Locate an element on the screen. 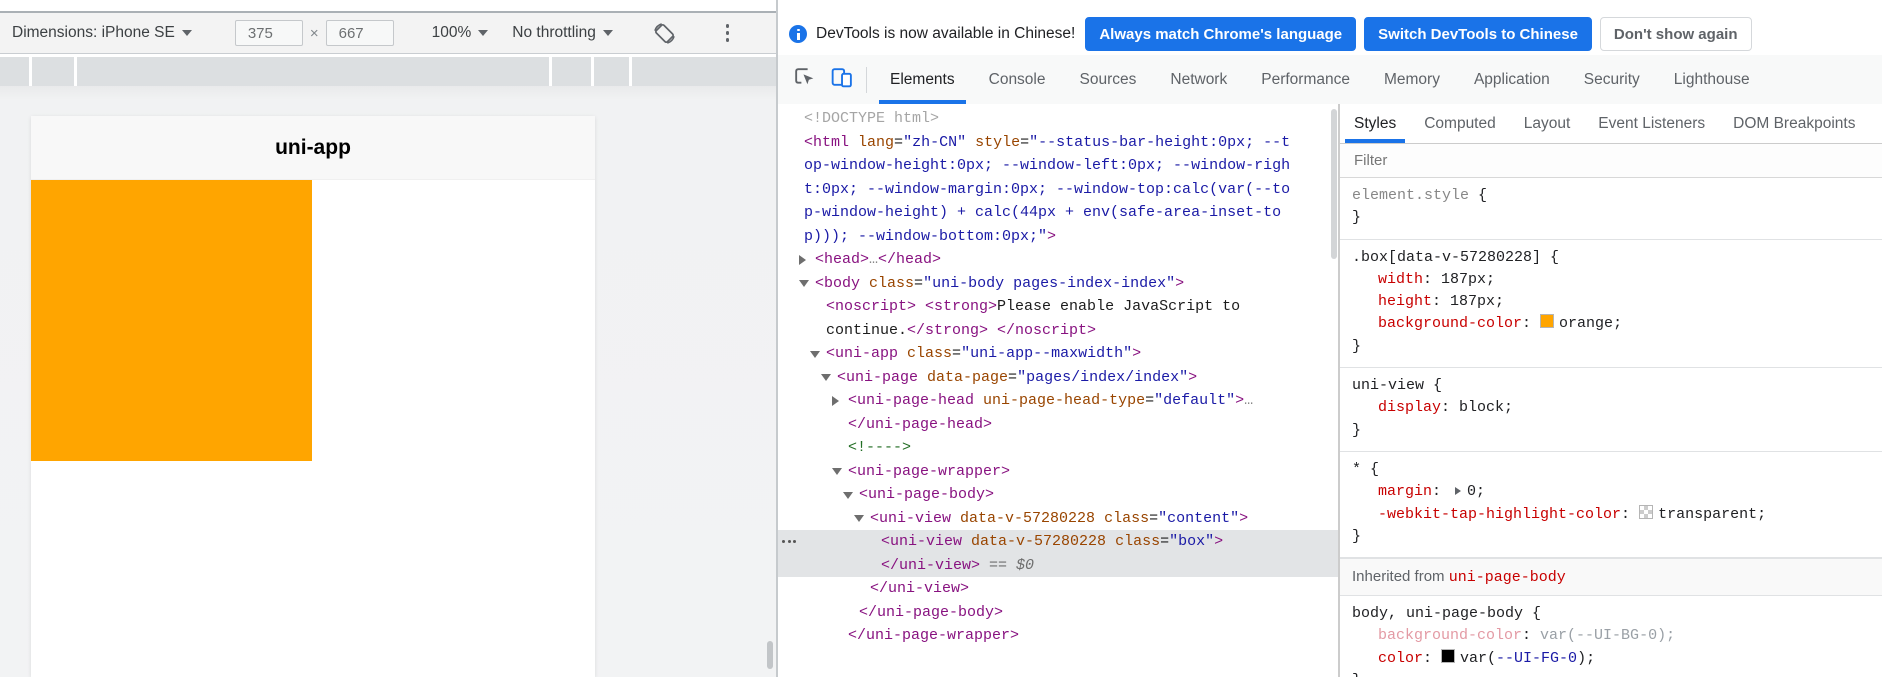 The width and height of the screenshot is (1882, 677). sidebar-tab-computed: Computed is located at coordinates (1460, 123).